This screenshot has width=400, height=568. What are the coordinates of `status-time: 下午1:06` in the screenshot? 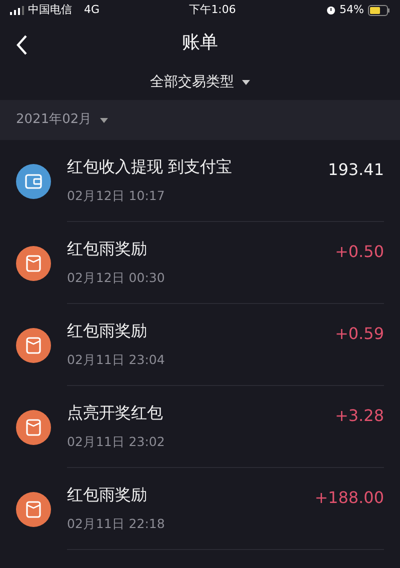 It's located at (212, 9).